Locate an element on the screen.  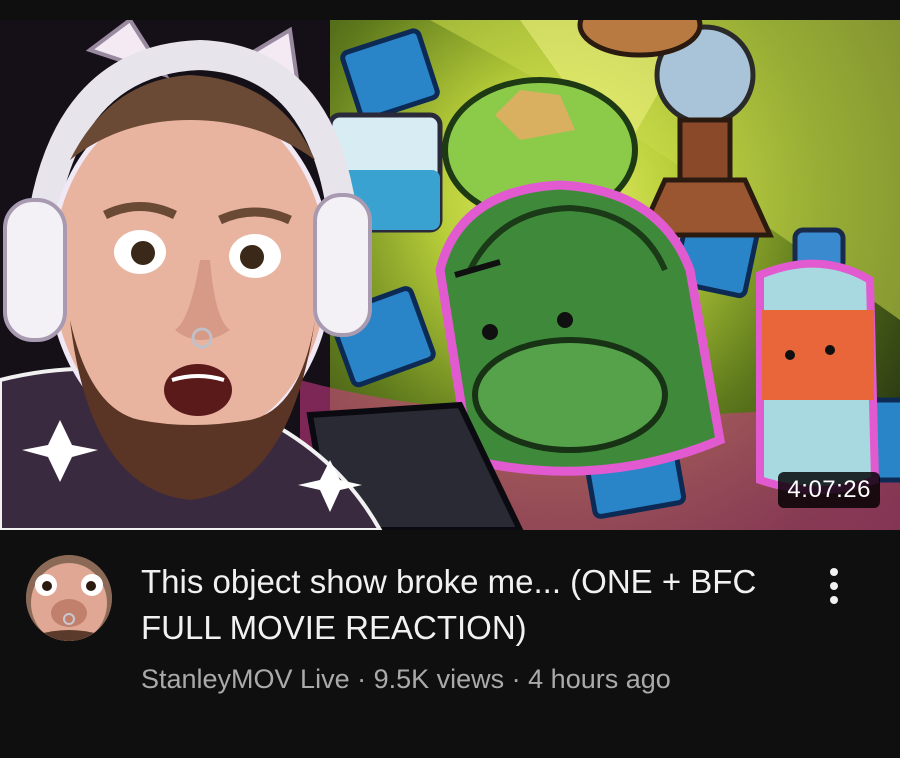
channel-avatar is located at coordinates (69, 598).